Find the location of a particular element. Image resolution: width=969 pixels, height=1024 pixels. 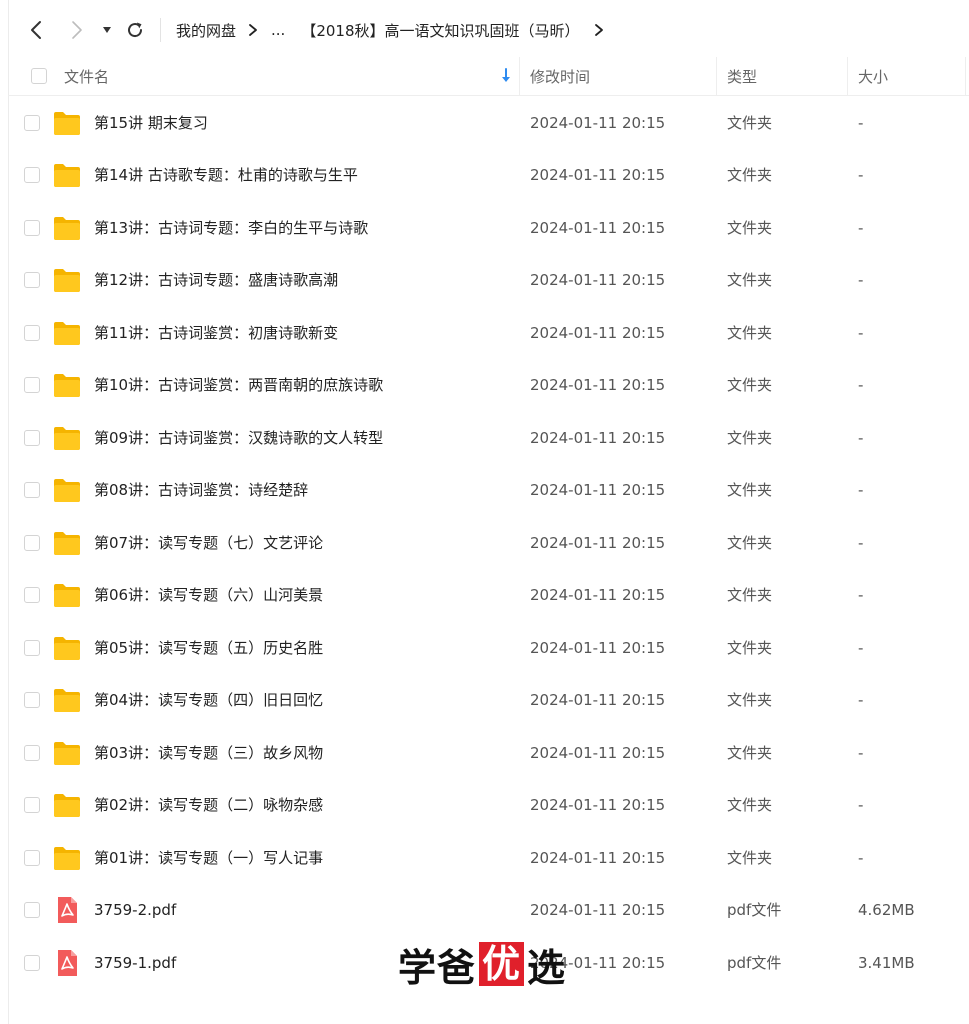

table-row: 第03讲：读写专题（三）故乡风物 2024-01-11 20:15 文件夹 - is located at coordinates (488, 753).